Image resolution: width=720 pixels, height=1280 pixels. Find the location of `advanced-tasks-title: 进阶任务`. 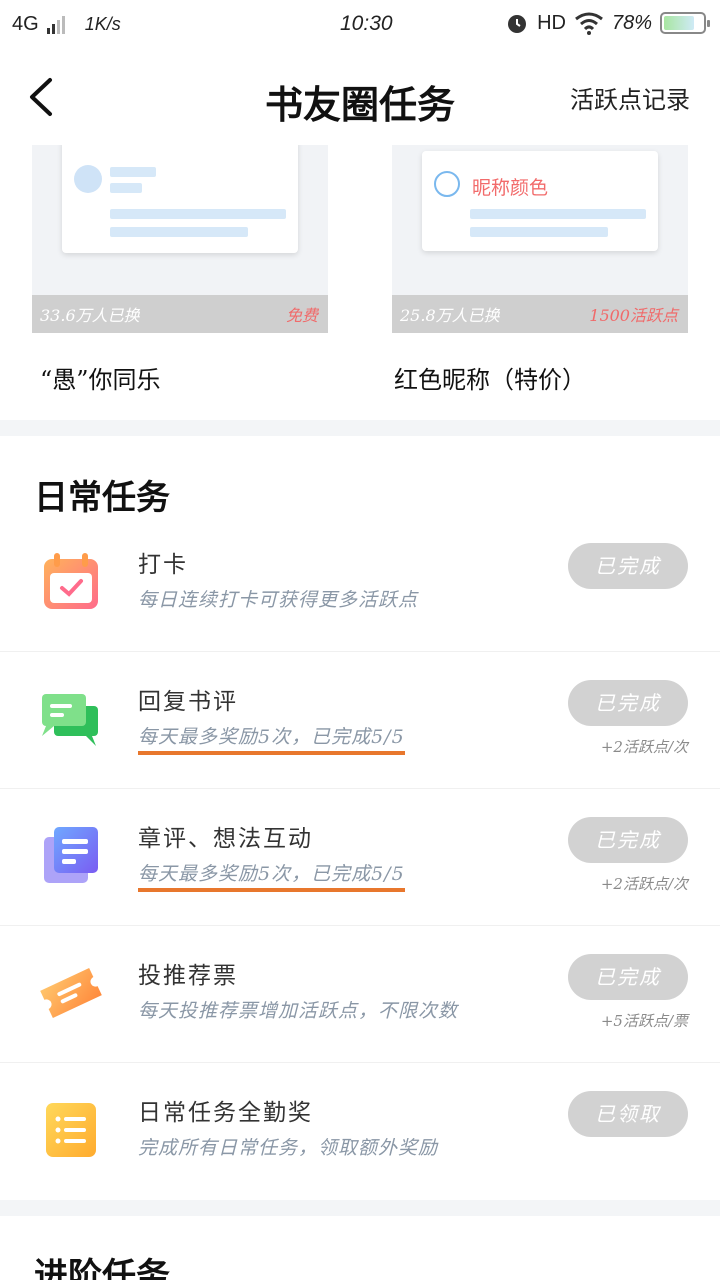

advanced-tasks-title: 进阶任务 is located at coordinates (102, 1268).